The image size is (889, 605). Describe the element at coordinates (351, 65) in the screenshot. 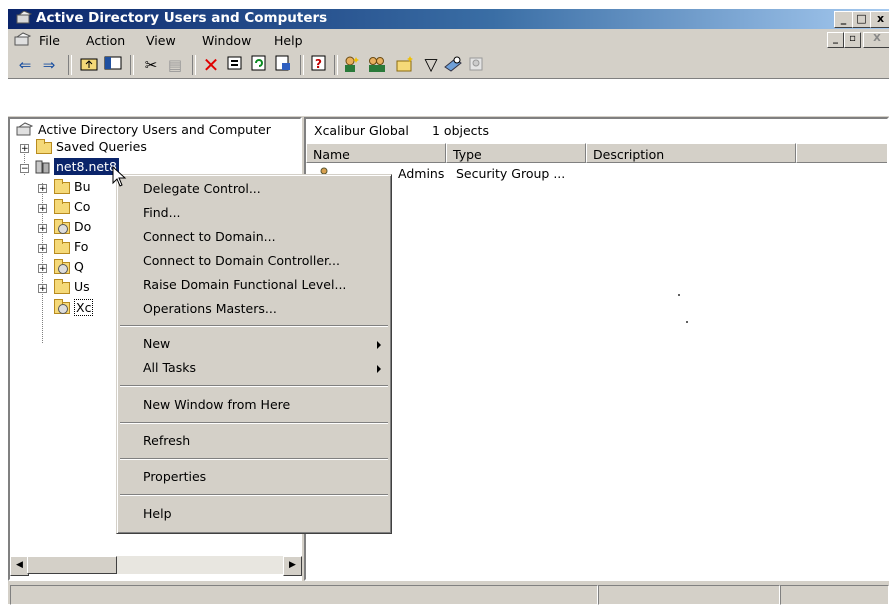

I see `new-user-icon` at that location.